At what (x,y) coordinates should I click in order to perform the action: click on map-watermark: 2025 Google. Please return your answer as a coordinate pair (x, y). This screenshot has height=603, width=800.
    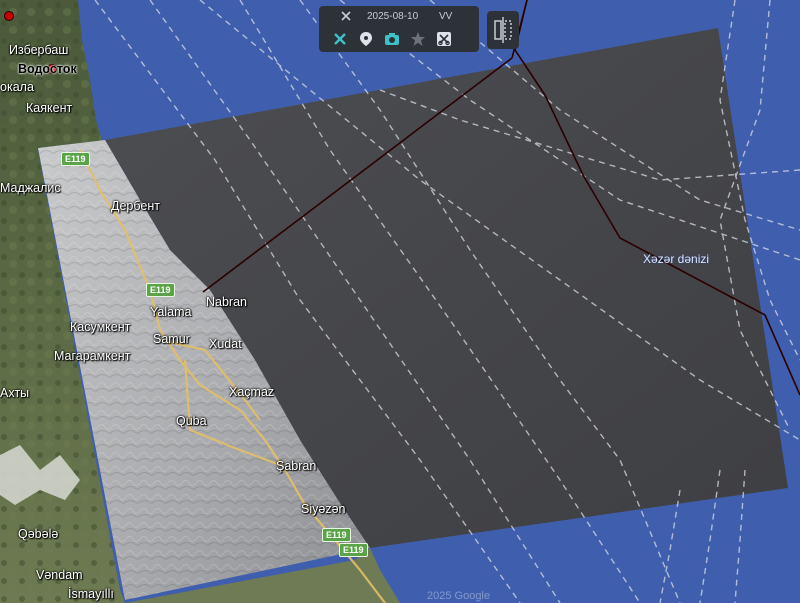
    Looking at the image, I should click on (458, 596).